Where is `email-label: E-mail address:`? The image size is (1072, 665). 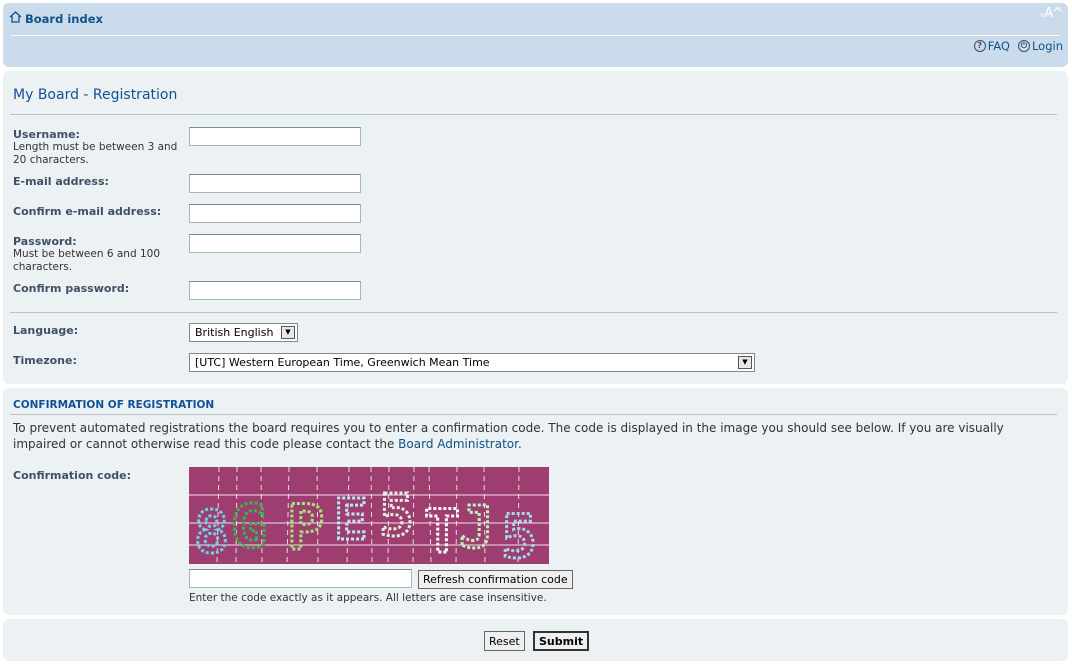 email-label: E-mail address: is located at coordinates (61, 181).